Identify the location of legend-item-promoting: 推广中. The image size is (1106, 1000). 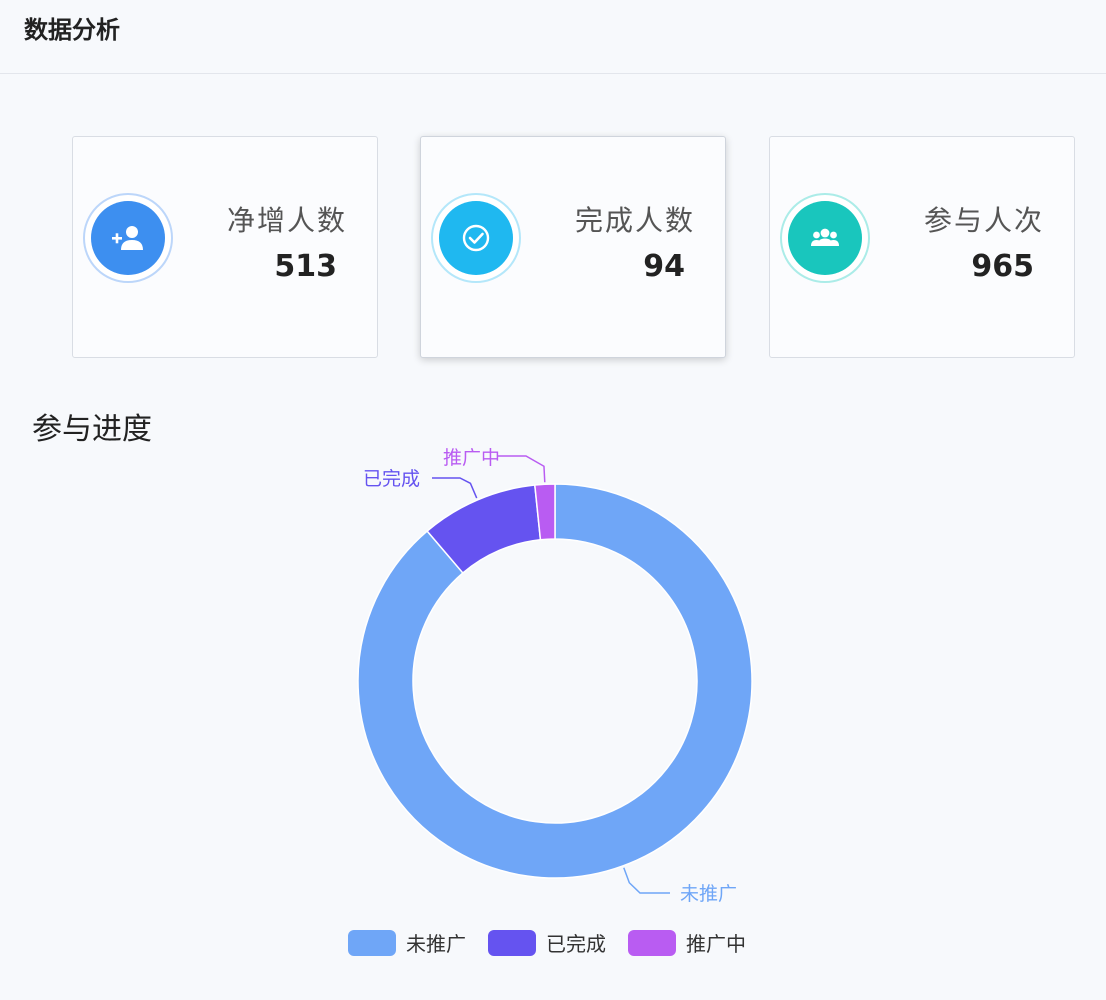
(687, 942).